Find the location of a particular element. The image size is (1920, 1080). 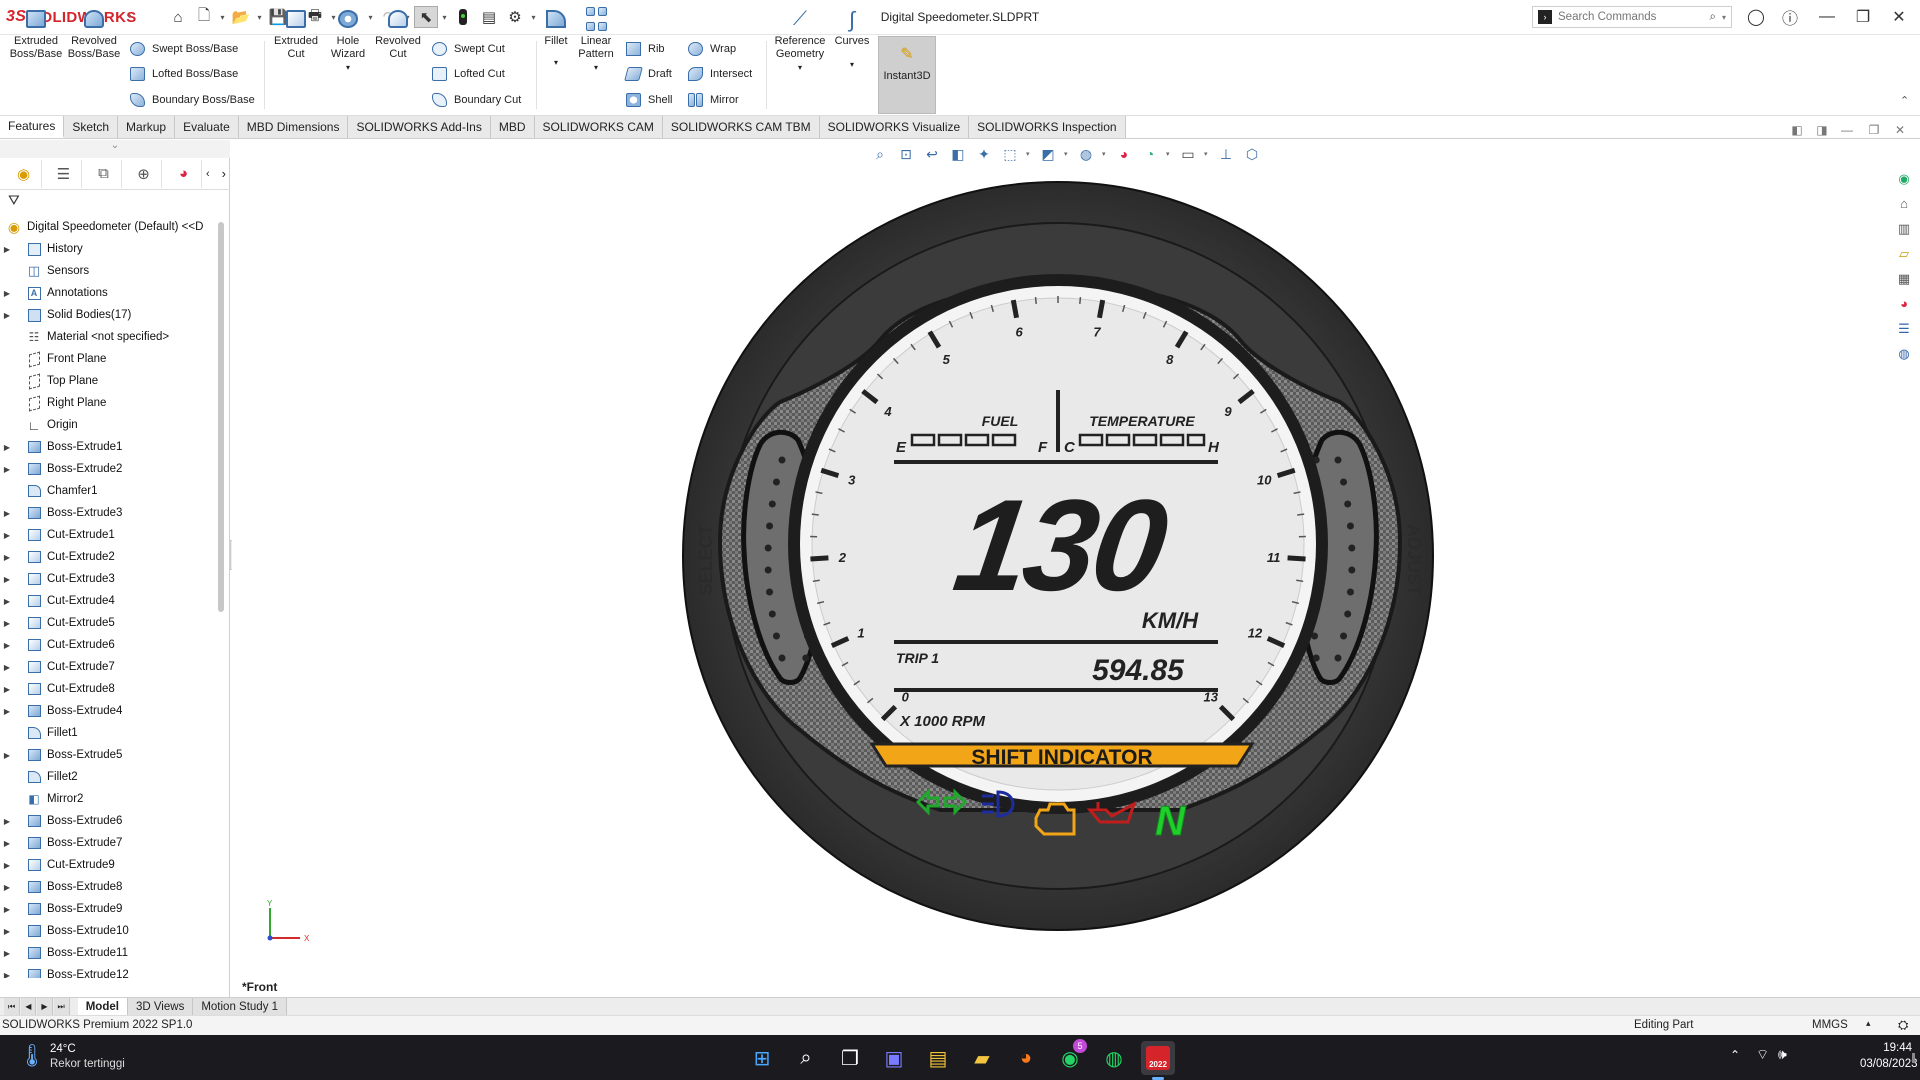

tree-item: ▶ Boss-Extrude5 is located at coordinates (109, 755).